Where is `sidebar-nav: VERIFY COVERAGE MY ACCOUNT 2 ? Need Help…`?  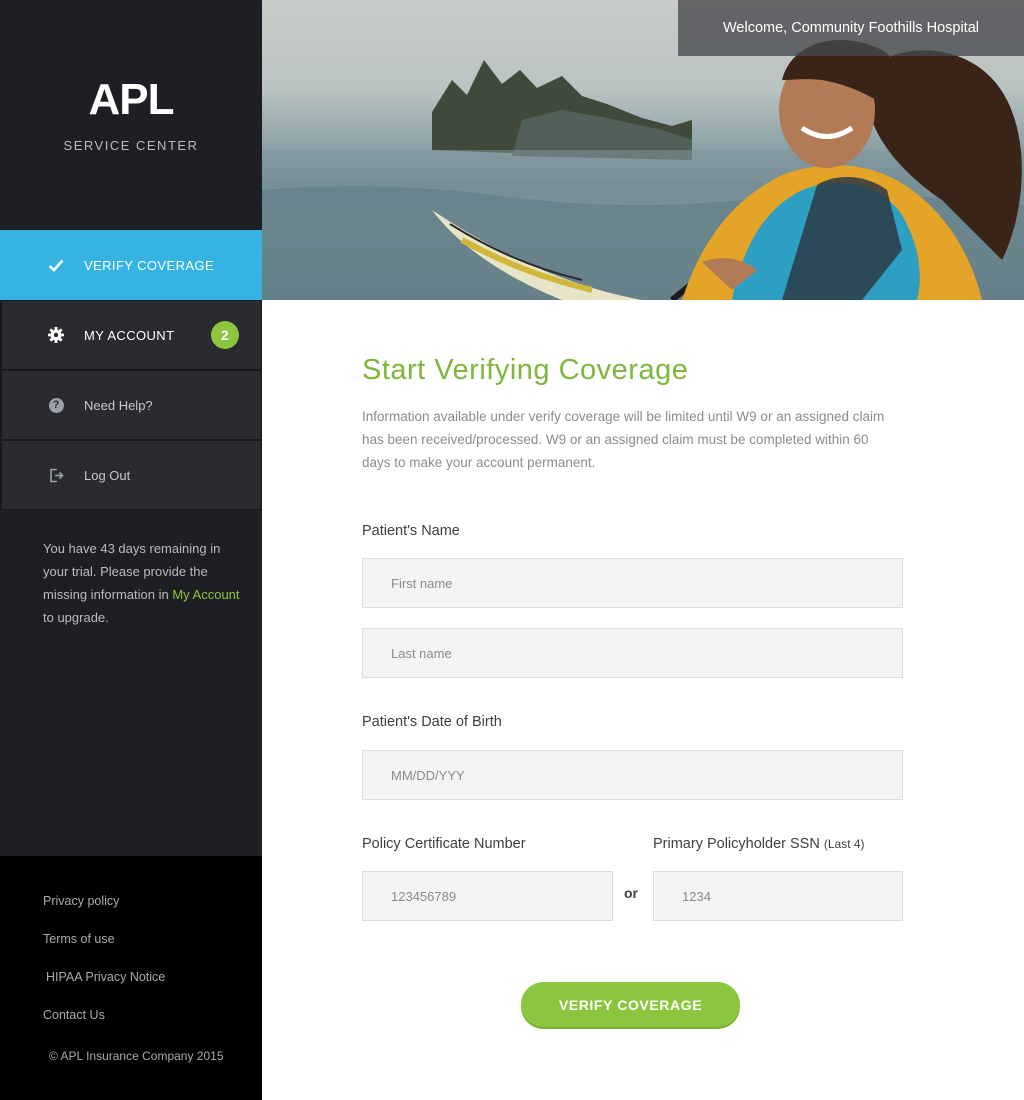
sidebar-nav: VERIFY COVERAGE MY ACCOUNT 2 ? Need Help… is located at coordinates (131, 370).